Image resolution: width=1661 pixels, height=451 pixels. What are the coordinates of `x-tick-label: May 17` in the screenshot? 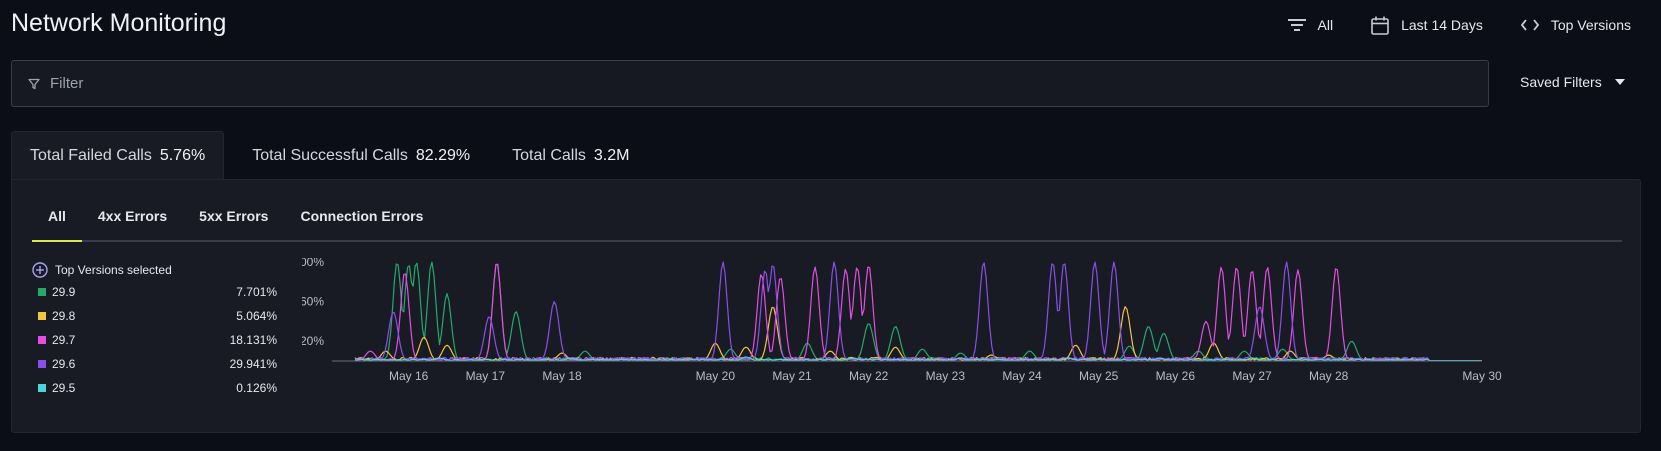 It's located at (486, 376).